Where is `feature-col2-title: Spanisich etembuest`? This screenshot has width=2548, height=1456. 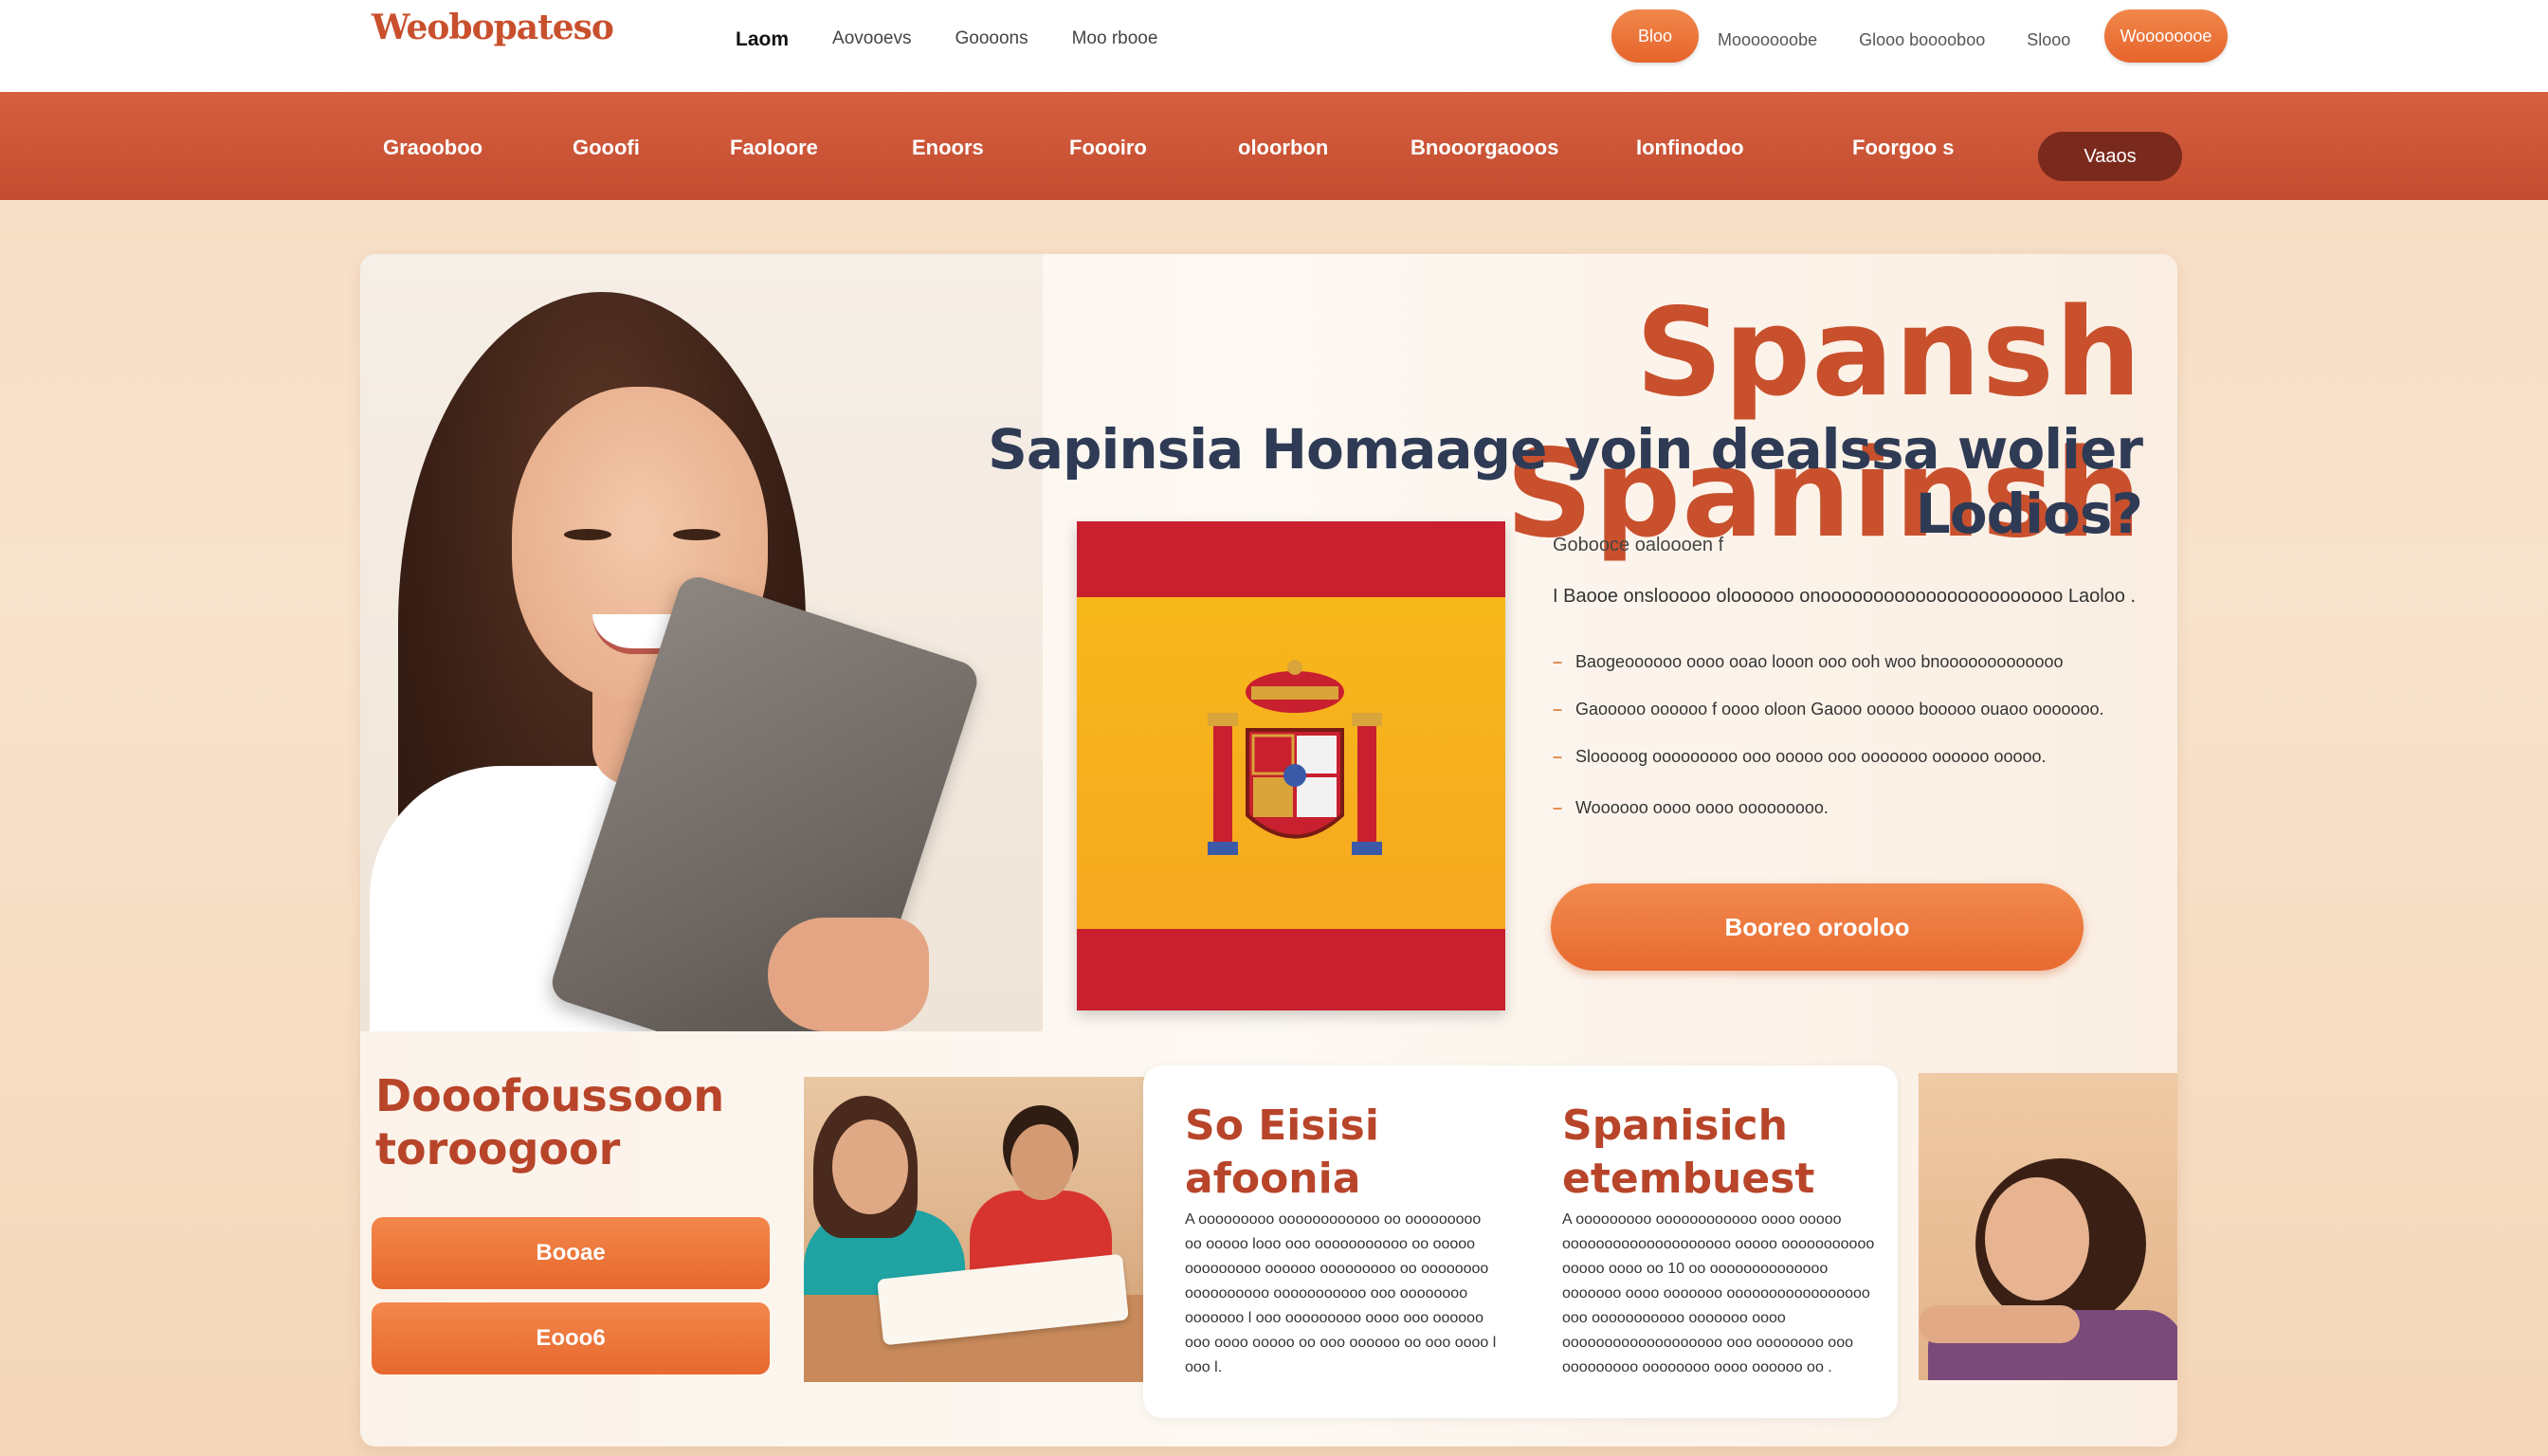 feature-col2-title: Spanisich etembuest is located at coordinates (1688, 1152).